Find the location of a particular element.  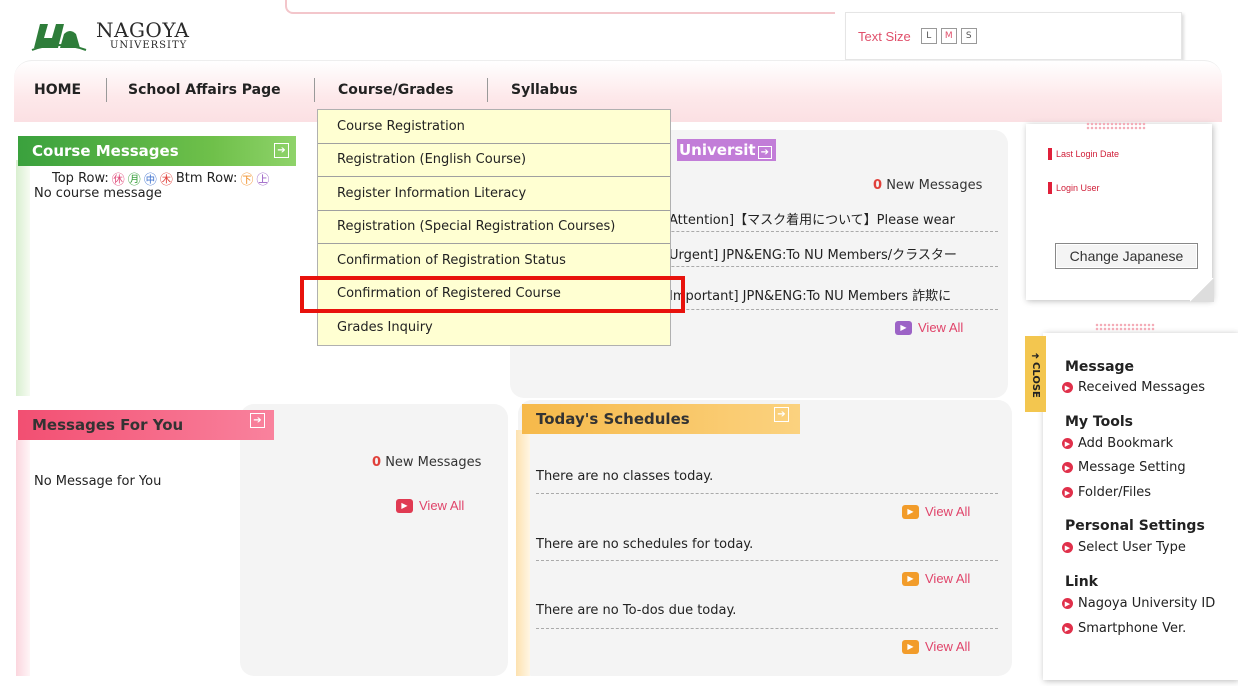

no-schedules-text: There are no schedules for today. is located at coordinates (645, 544).